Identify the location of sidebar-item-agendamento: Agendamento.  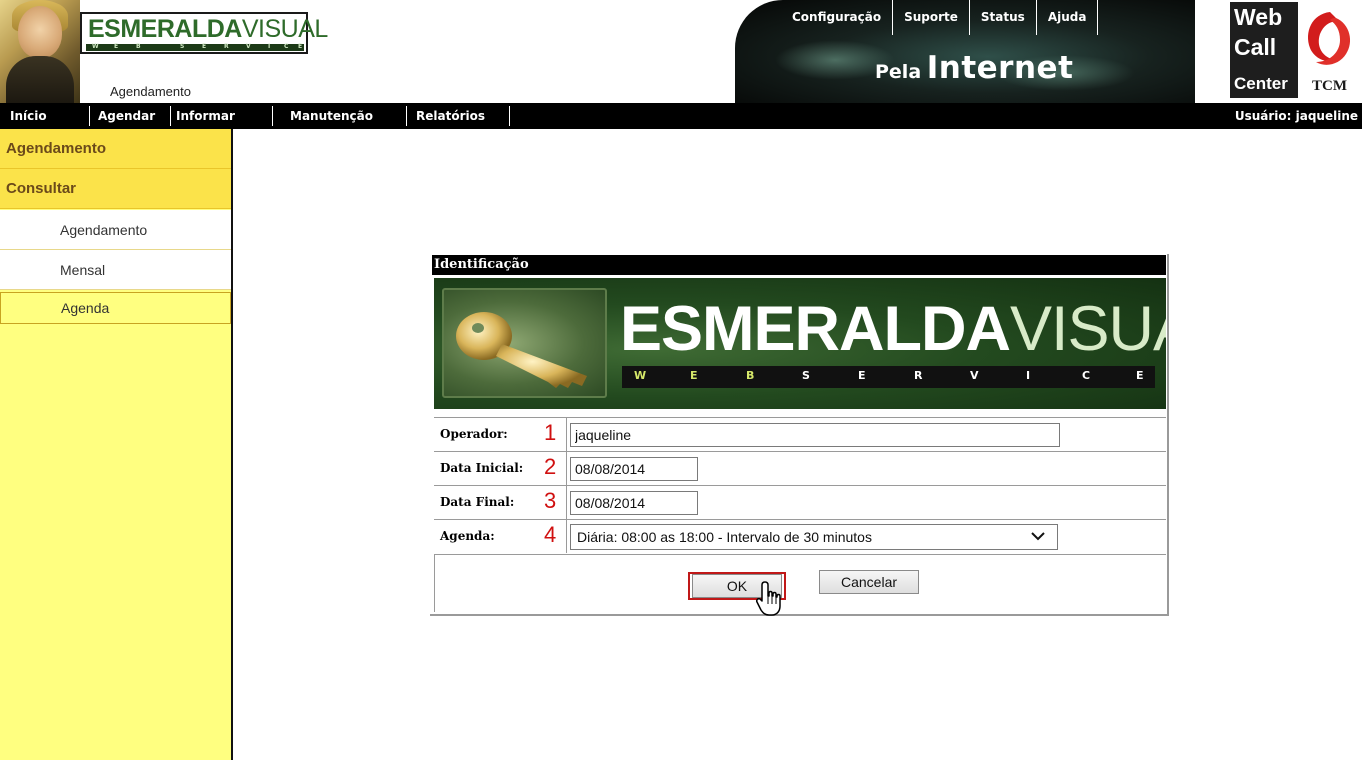
(115, 230).